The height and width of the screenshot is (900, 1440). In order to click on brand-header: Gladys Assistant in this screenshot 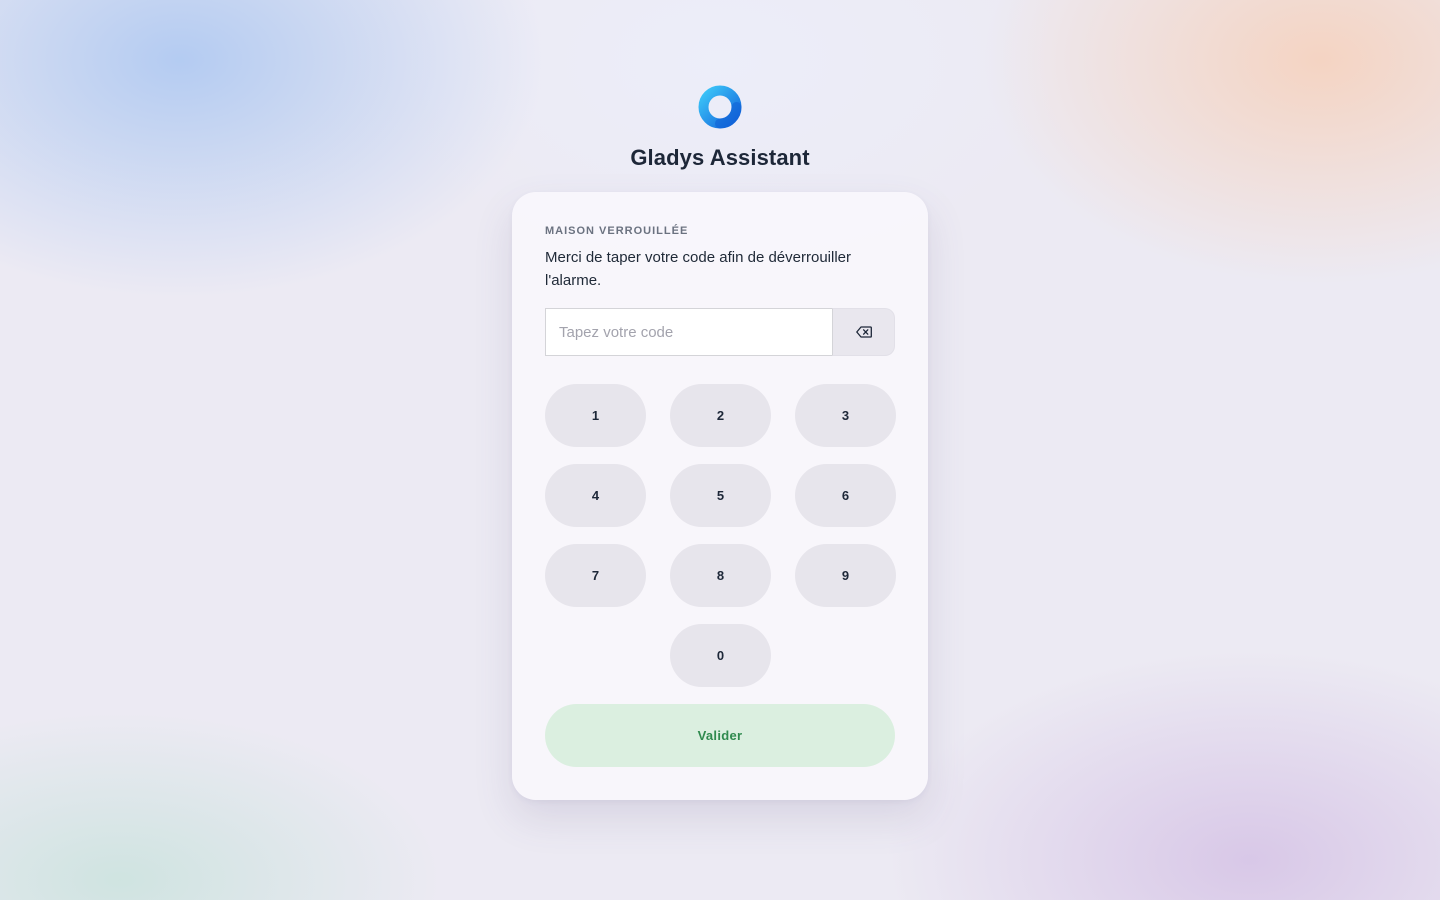, I will do `click(720, 127)`.